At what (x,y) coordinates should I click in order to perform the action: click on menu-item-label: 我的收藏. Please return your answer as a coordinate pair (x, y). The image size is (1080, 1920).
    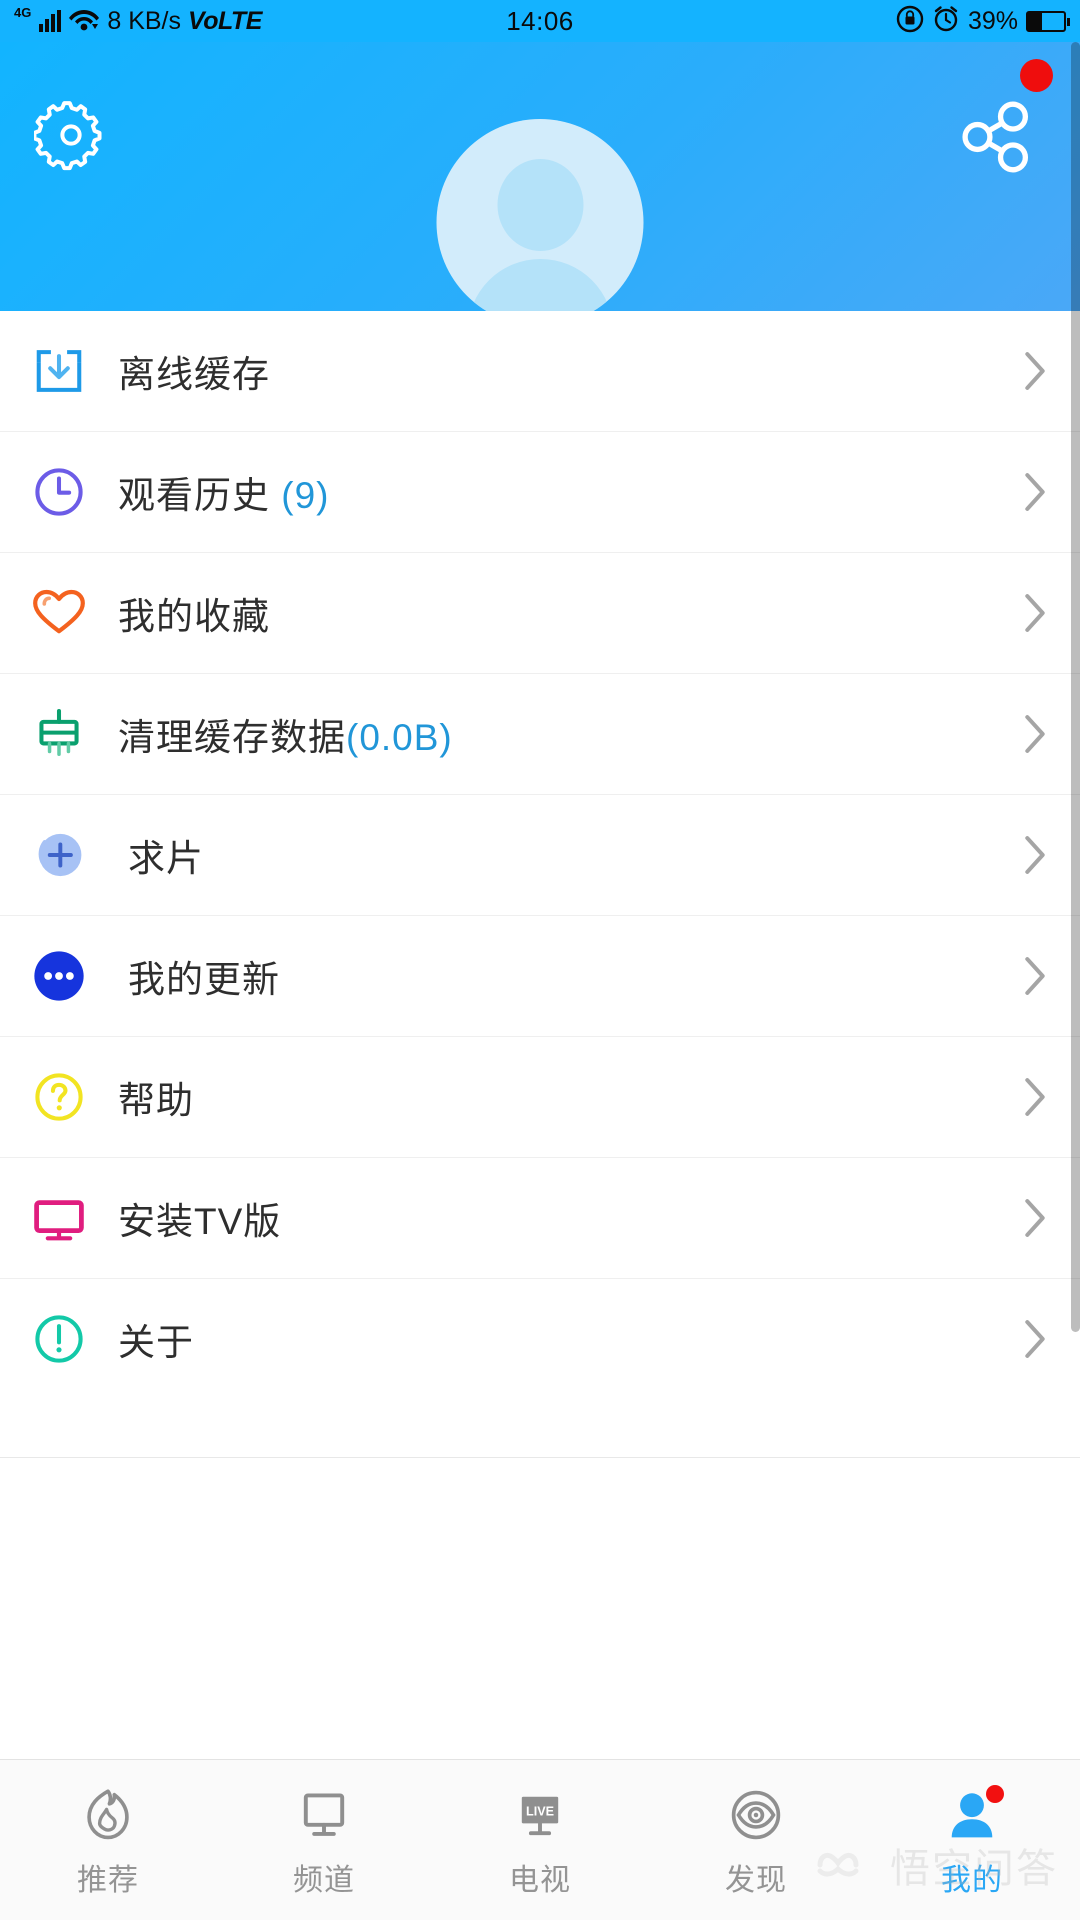
    Looking at the image, I should click on (194, 616).